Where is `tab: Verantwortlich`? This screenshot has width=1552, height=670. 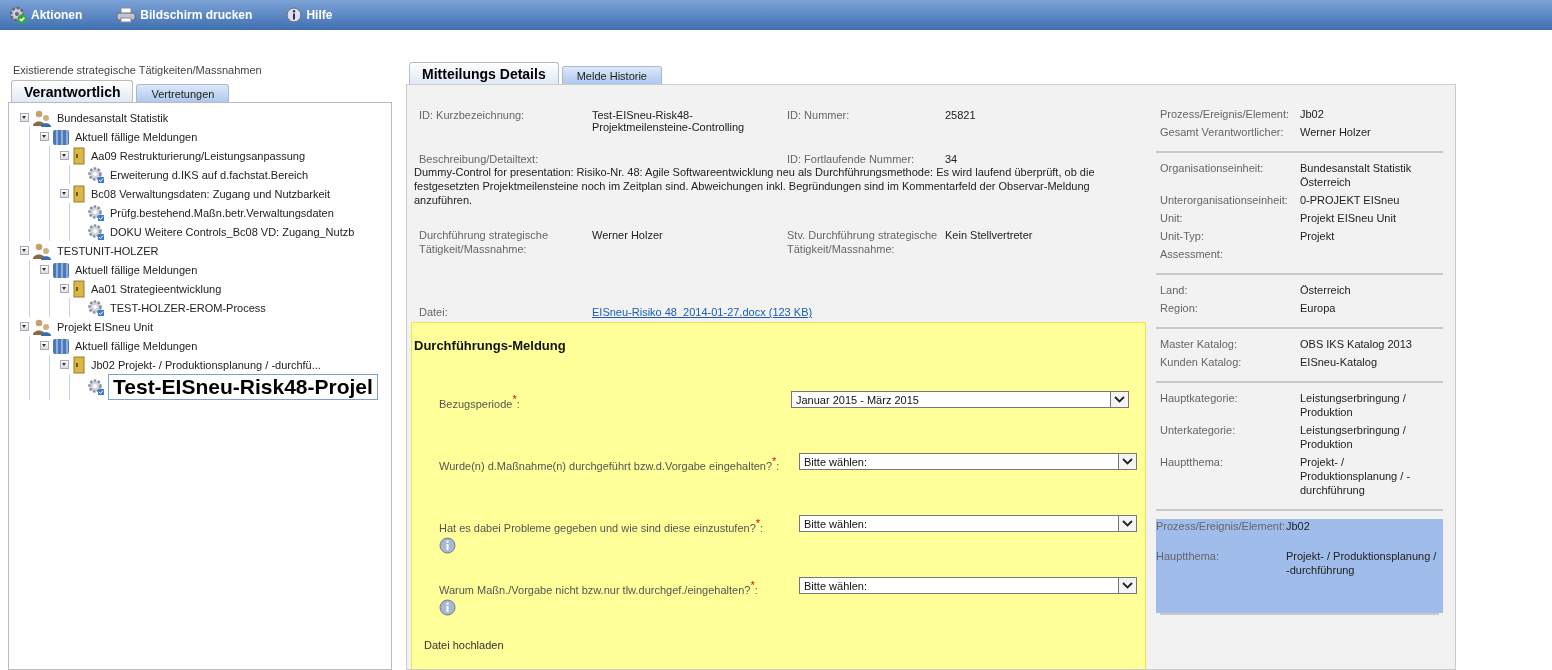 tab: Verantwortlich is located at coordinates (72, 91).